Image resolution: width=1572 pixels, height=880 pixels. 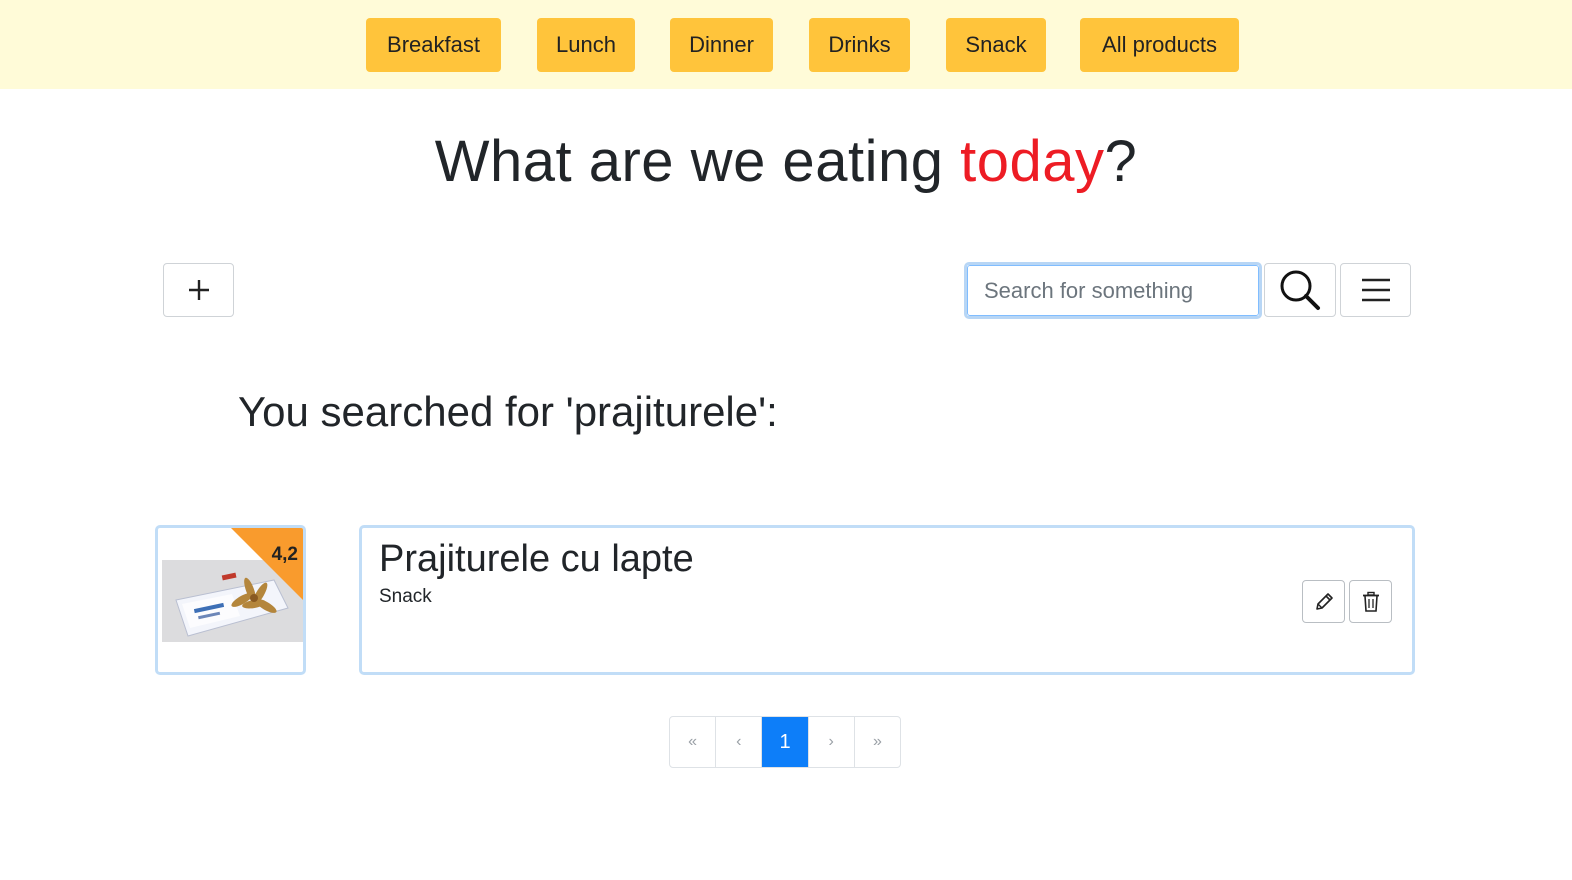 I want to click on nav-all-products-button: All products, so click(x=1159, y=45).